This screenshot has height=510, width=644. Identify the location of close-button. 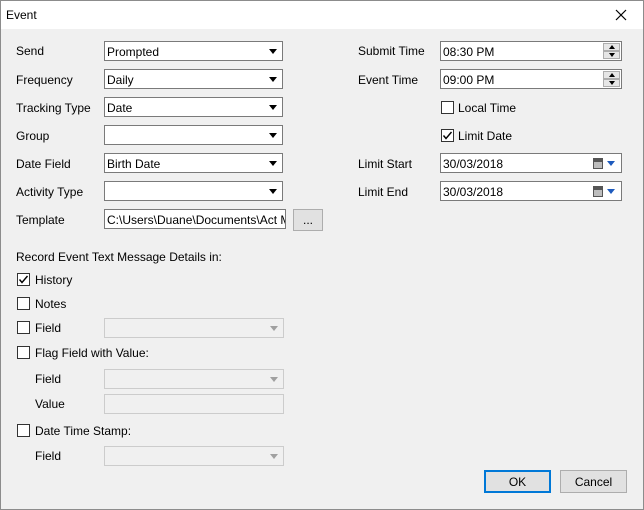
(621, 15).